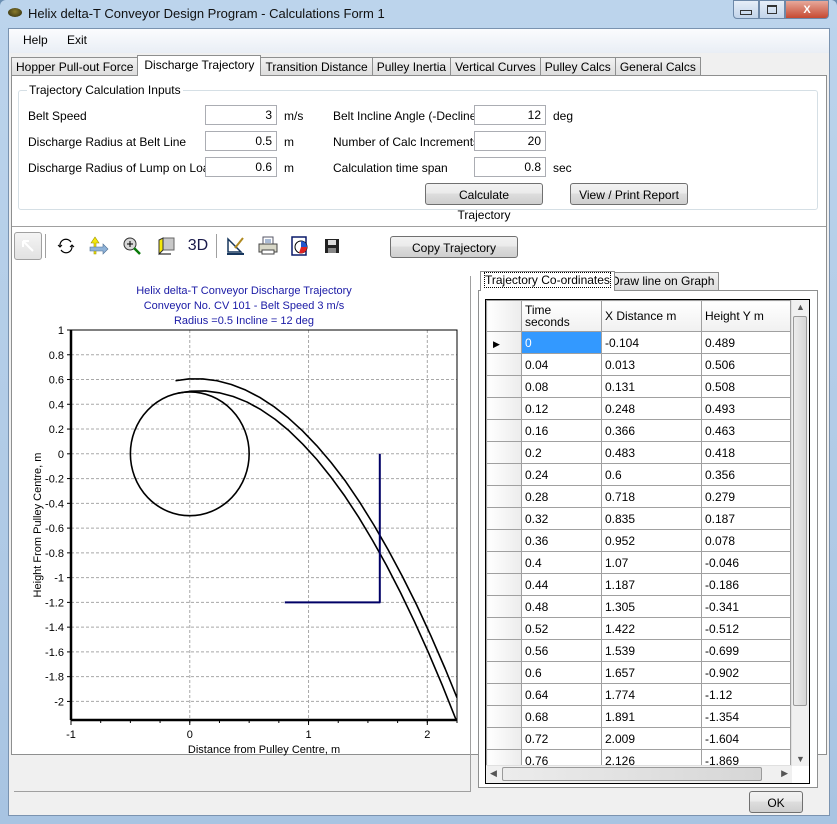 The width and height of the screenshot is (837, 824). What do you see at coordinates (300, 246) in the screenshot?
I see `export-tool` at bounding box center [300, 246].